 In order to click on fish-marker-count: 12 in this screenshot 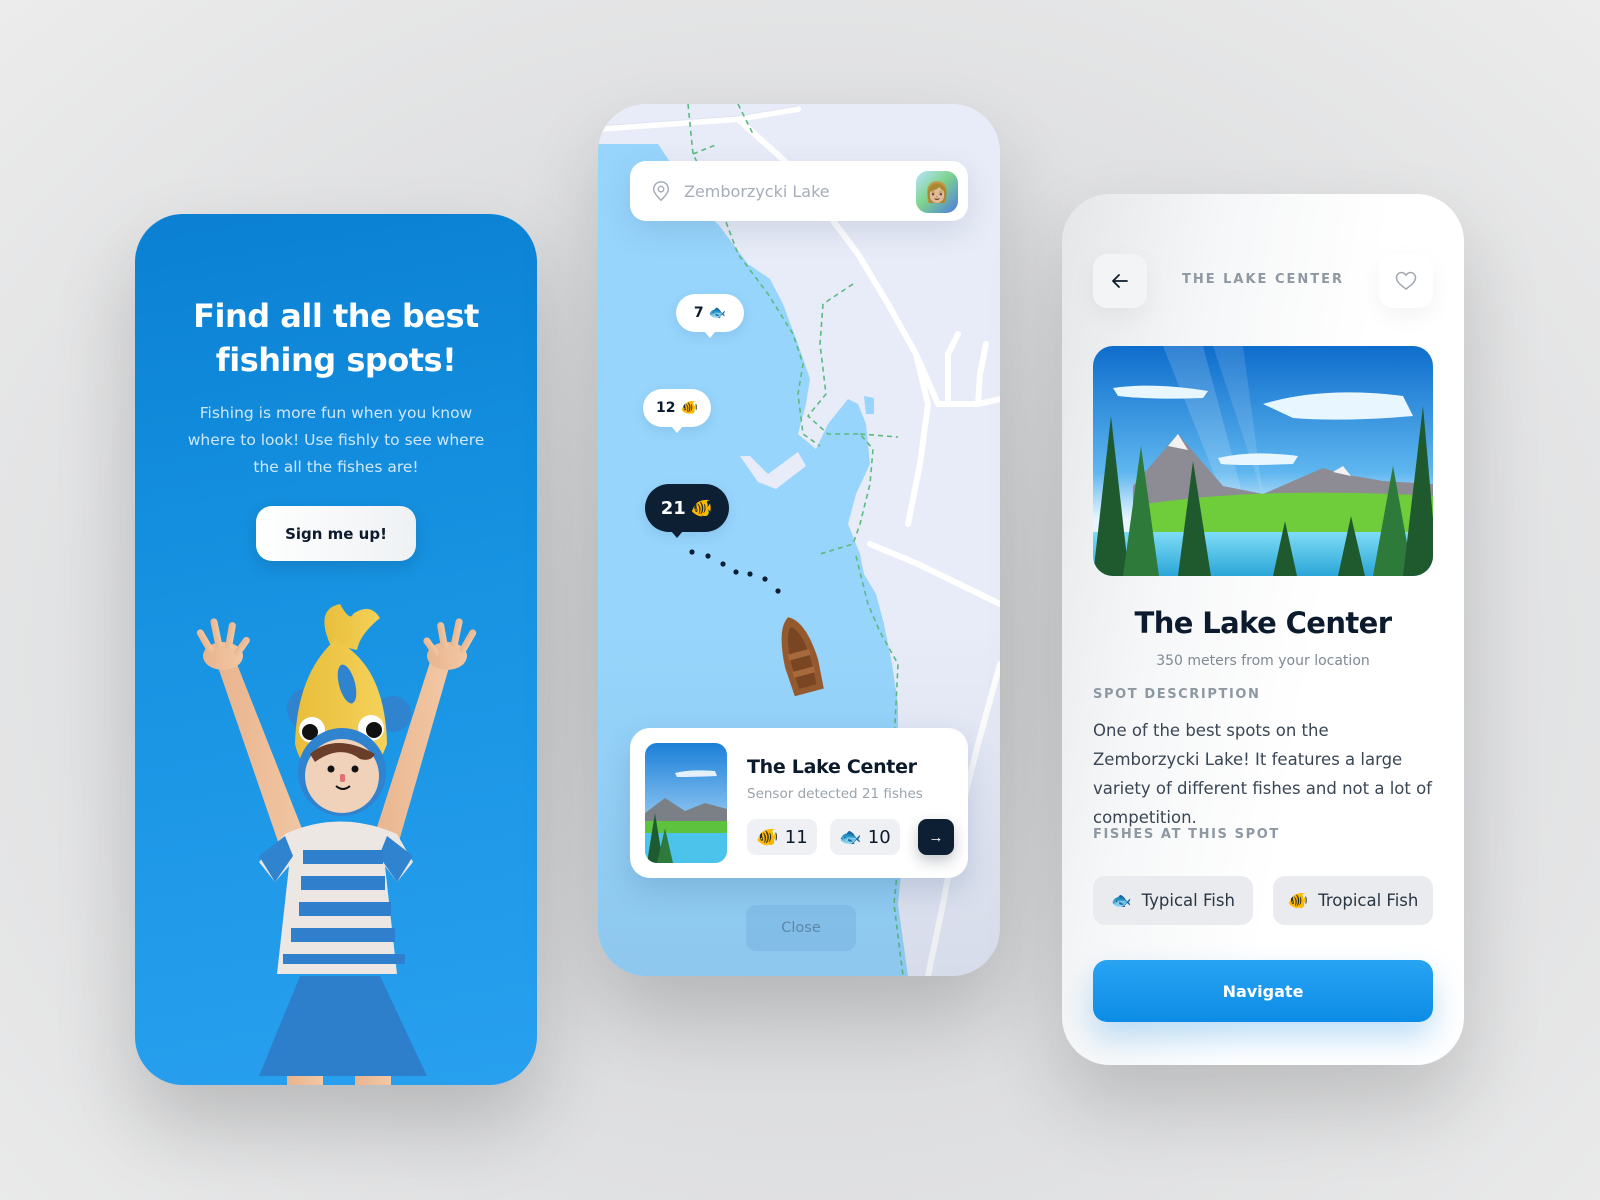, I will do `click(666, 408)`.